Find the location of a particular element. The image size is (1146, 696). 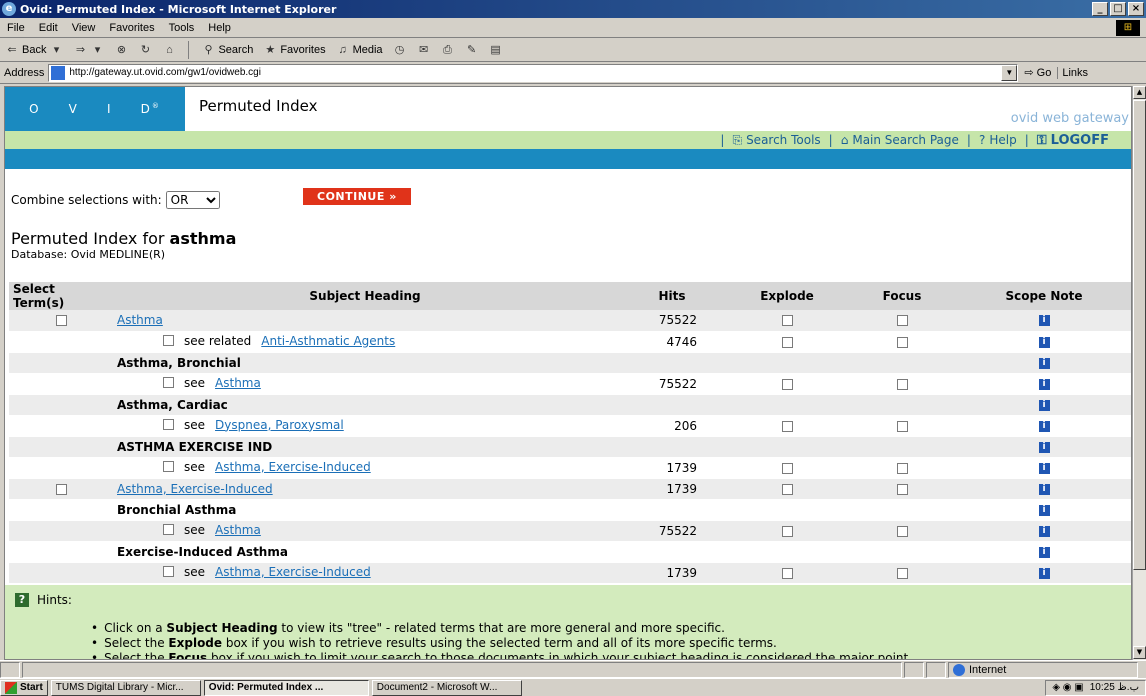

refresh-button: ↻ is located at coordinates (145, 50).